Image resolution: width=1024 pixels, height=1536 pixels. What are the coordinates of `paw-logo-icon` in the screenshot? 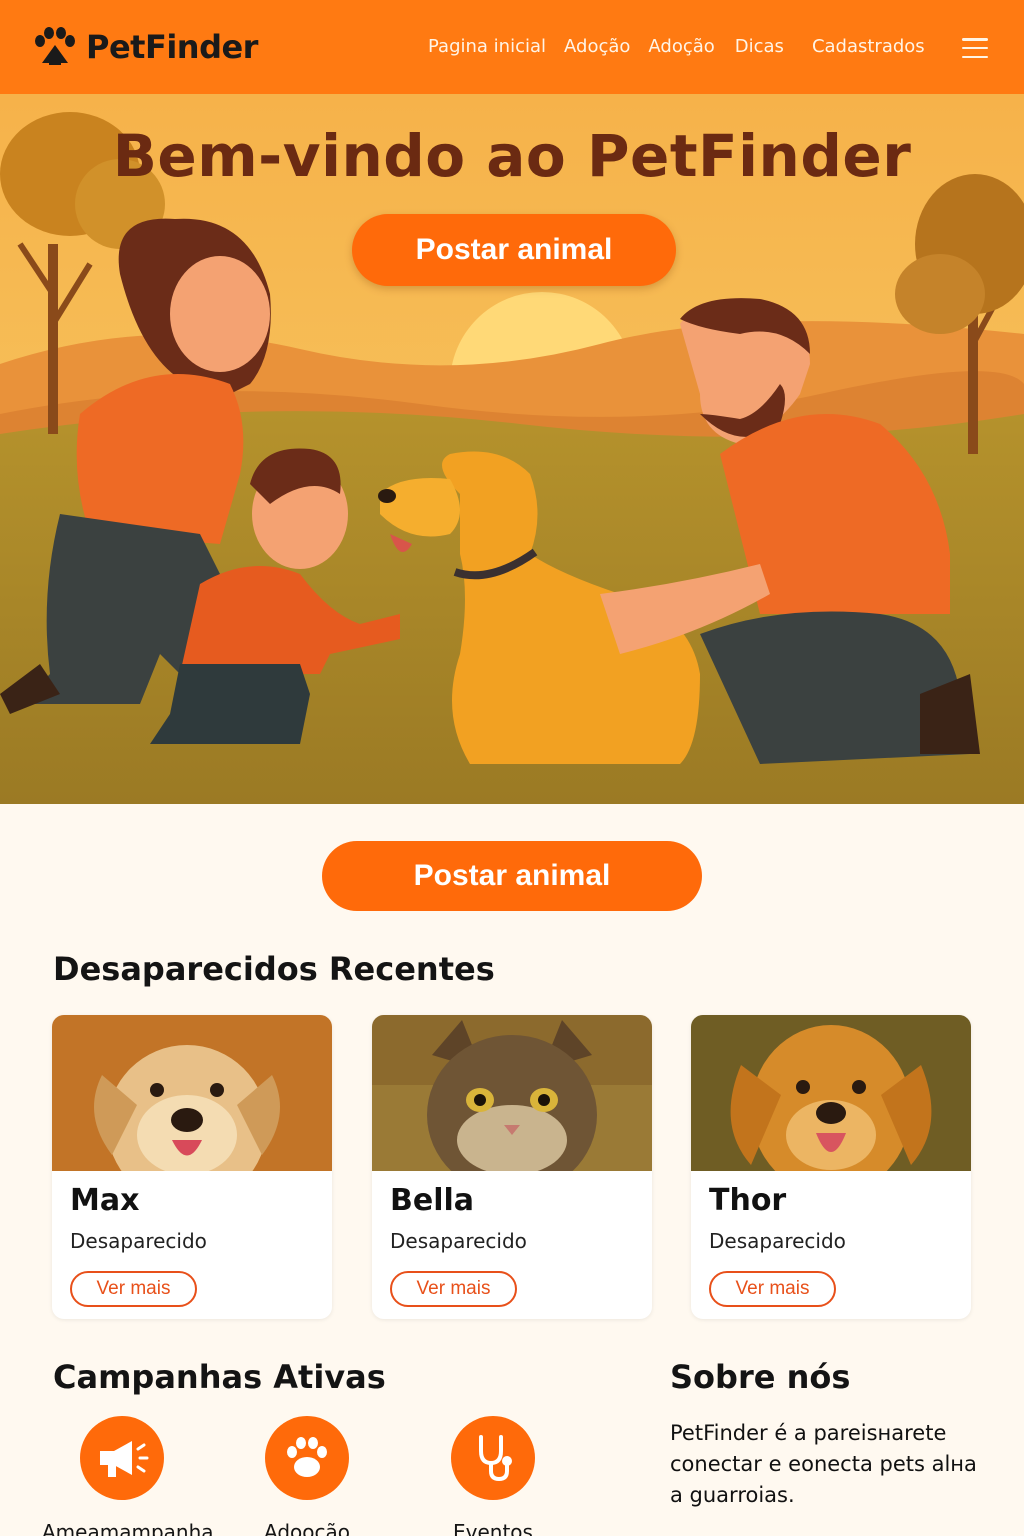 It's located at (55, 46).